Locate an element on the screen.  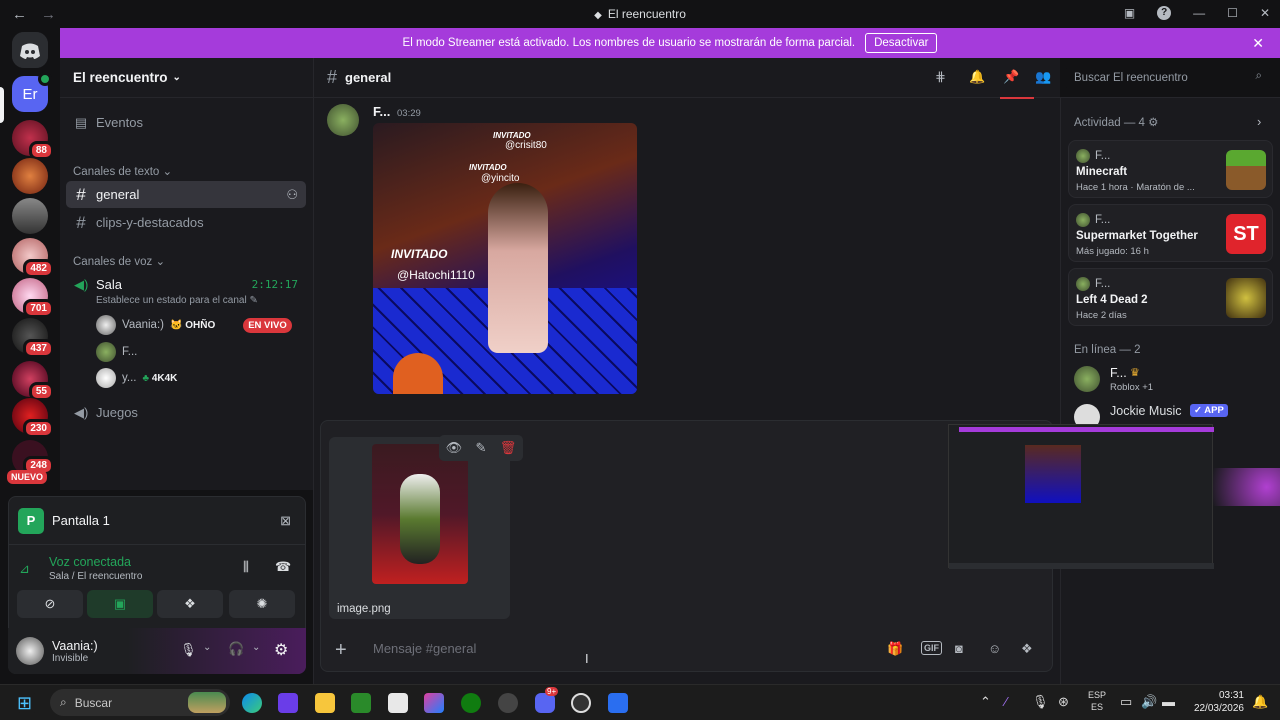
server-icon-4: 482 is located at coordinates (33, 258).